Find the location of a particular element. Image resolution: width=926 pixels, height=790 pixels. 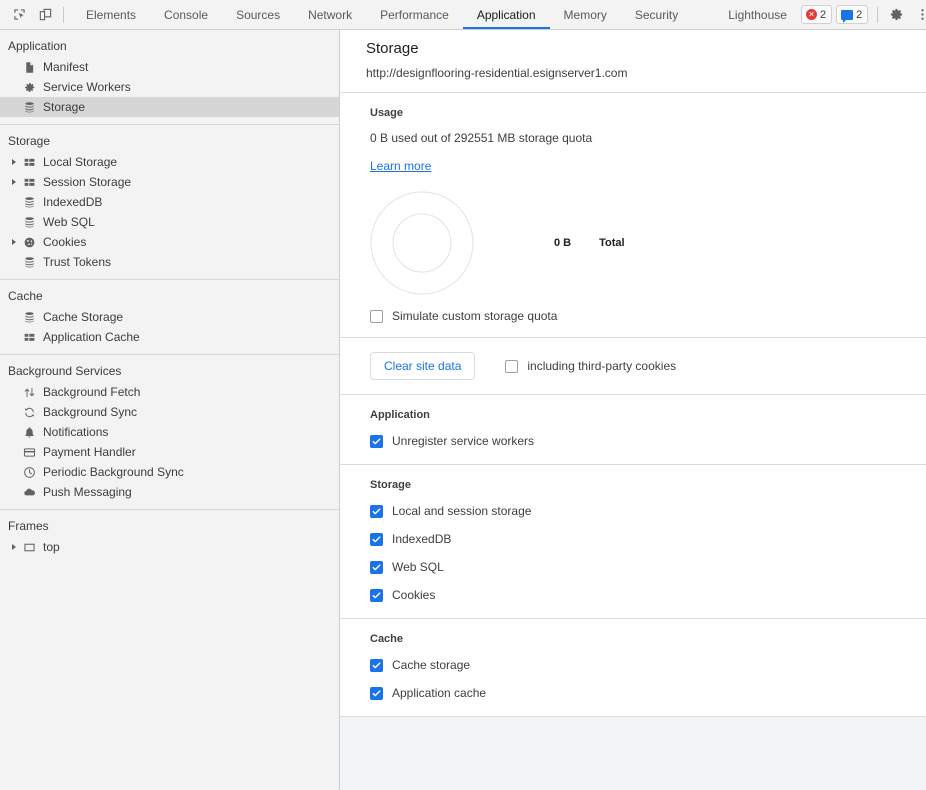

option-web-sql: Web SQL is located at coordinates (648, 567).